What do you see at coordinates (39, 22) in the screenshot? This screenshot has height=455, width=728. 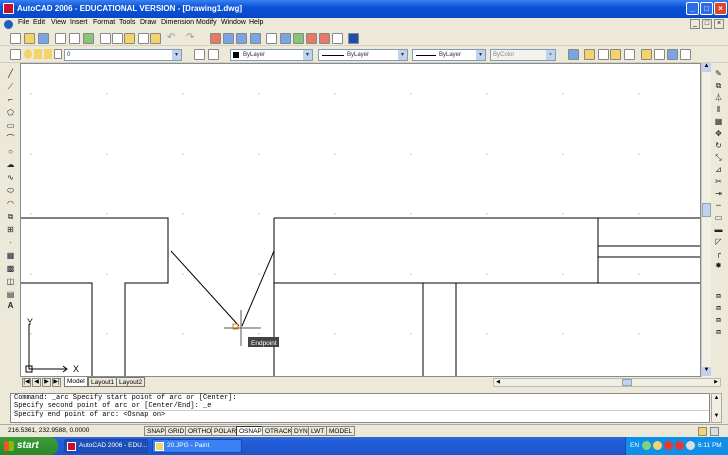 I see `menu-edit: Edit` at bounding box center [39, 22].